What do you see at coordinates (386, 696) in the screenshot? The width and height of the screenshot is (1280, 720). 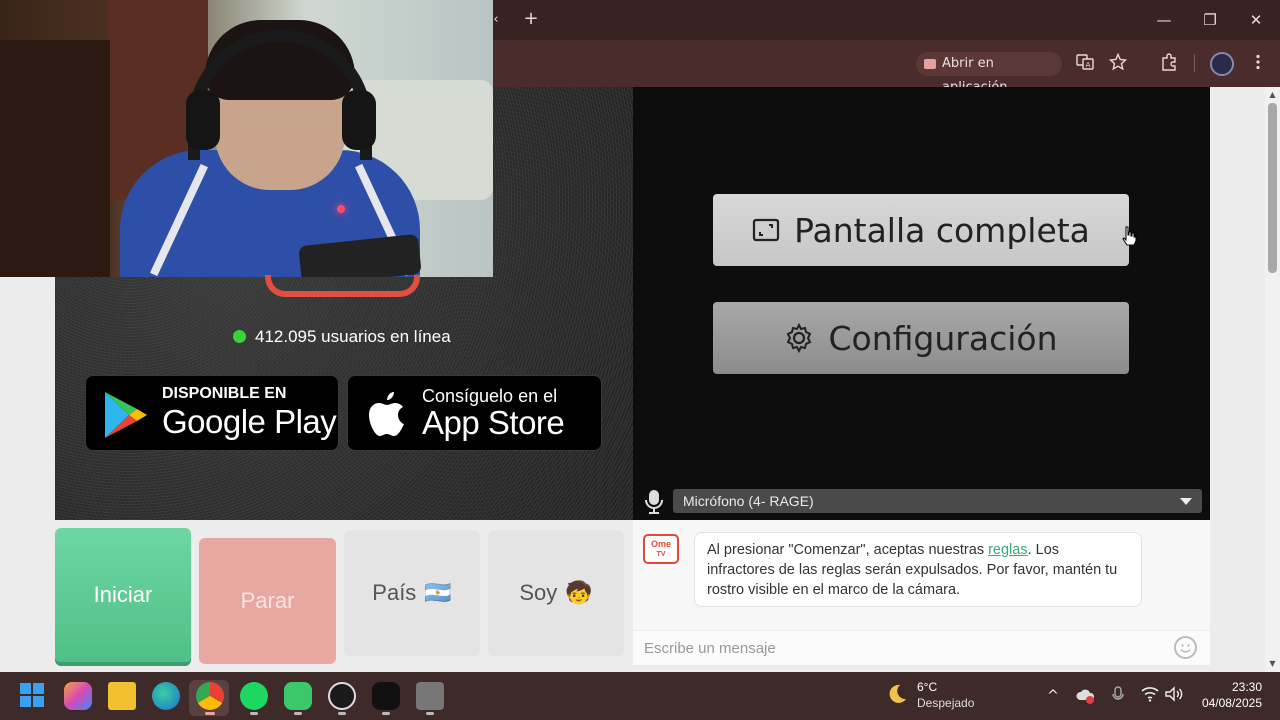 I see `tiktok-icon` at bounding box center [386, 696].